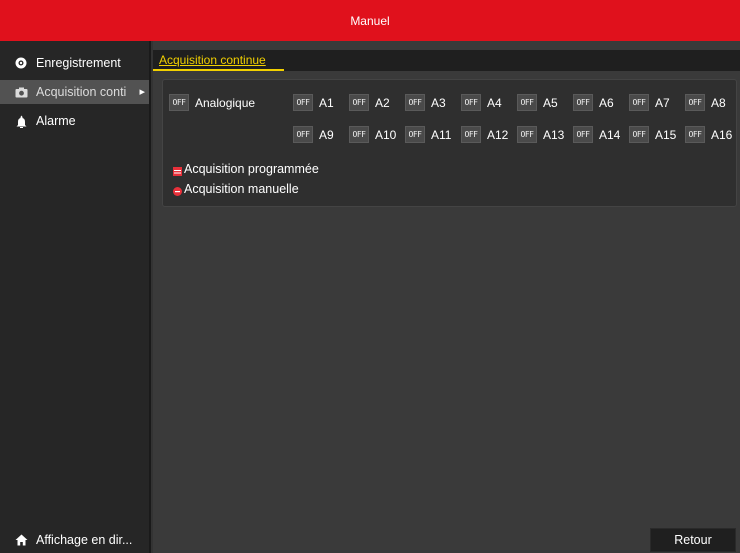 This screenshot has width=740, height=553. Describe the element at coordinates (177, 190) in the screenshot. I see `manual-record-icon` at that location.